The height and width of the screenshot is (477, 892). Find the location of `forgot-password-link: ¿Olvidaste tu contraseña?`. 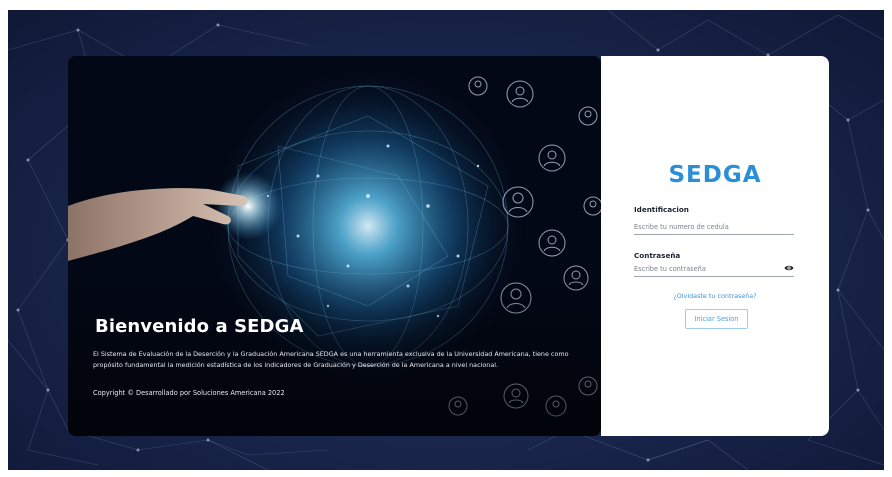

forgot-password-link: ¿Olvidaste tu contraseña? is located at coordinates (715, 296).